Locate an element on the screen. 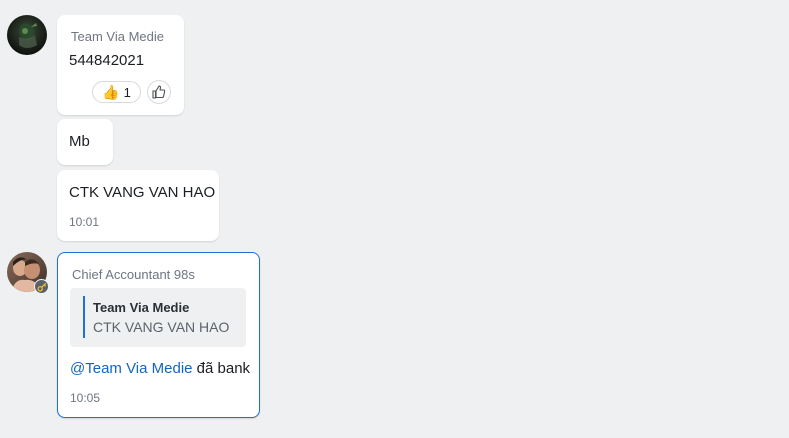  add-reaction-button is located at coordinates (159, 92).